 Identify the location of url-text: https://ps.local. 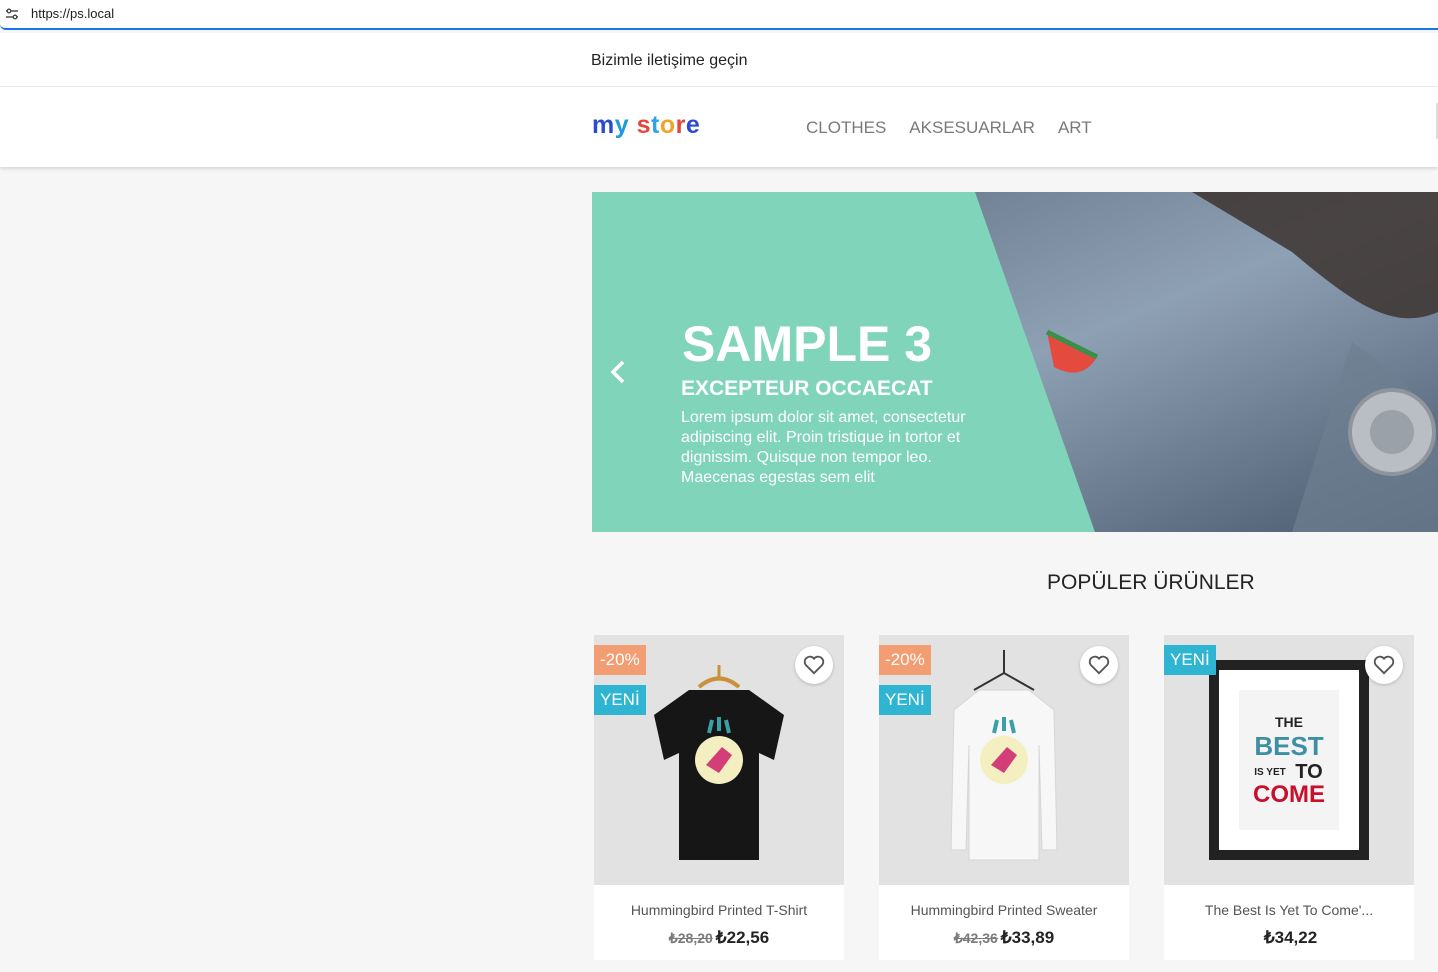
(72, 13).